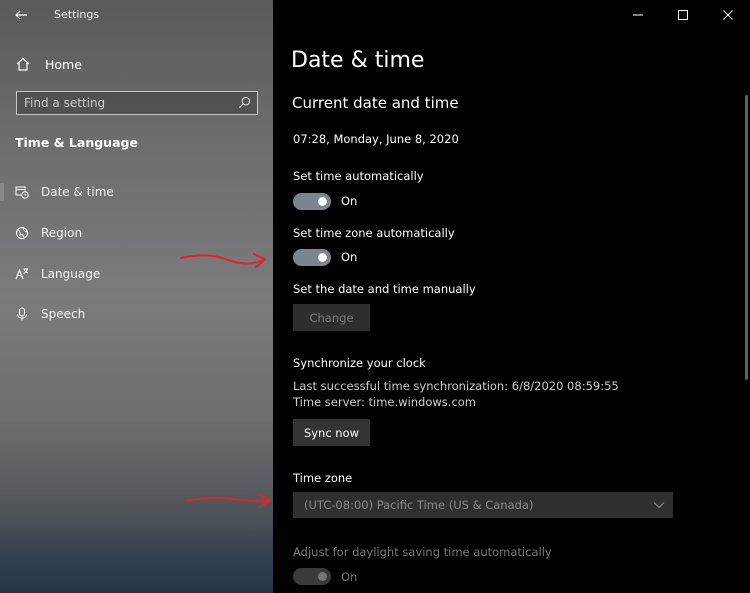 This screenshot has width=750, height=593. I want to click on back-arrow-icon, so click(21, 15).